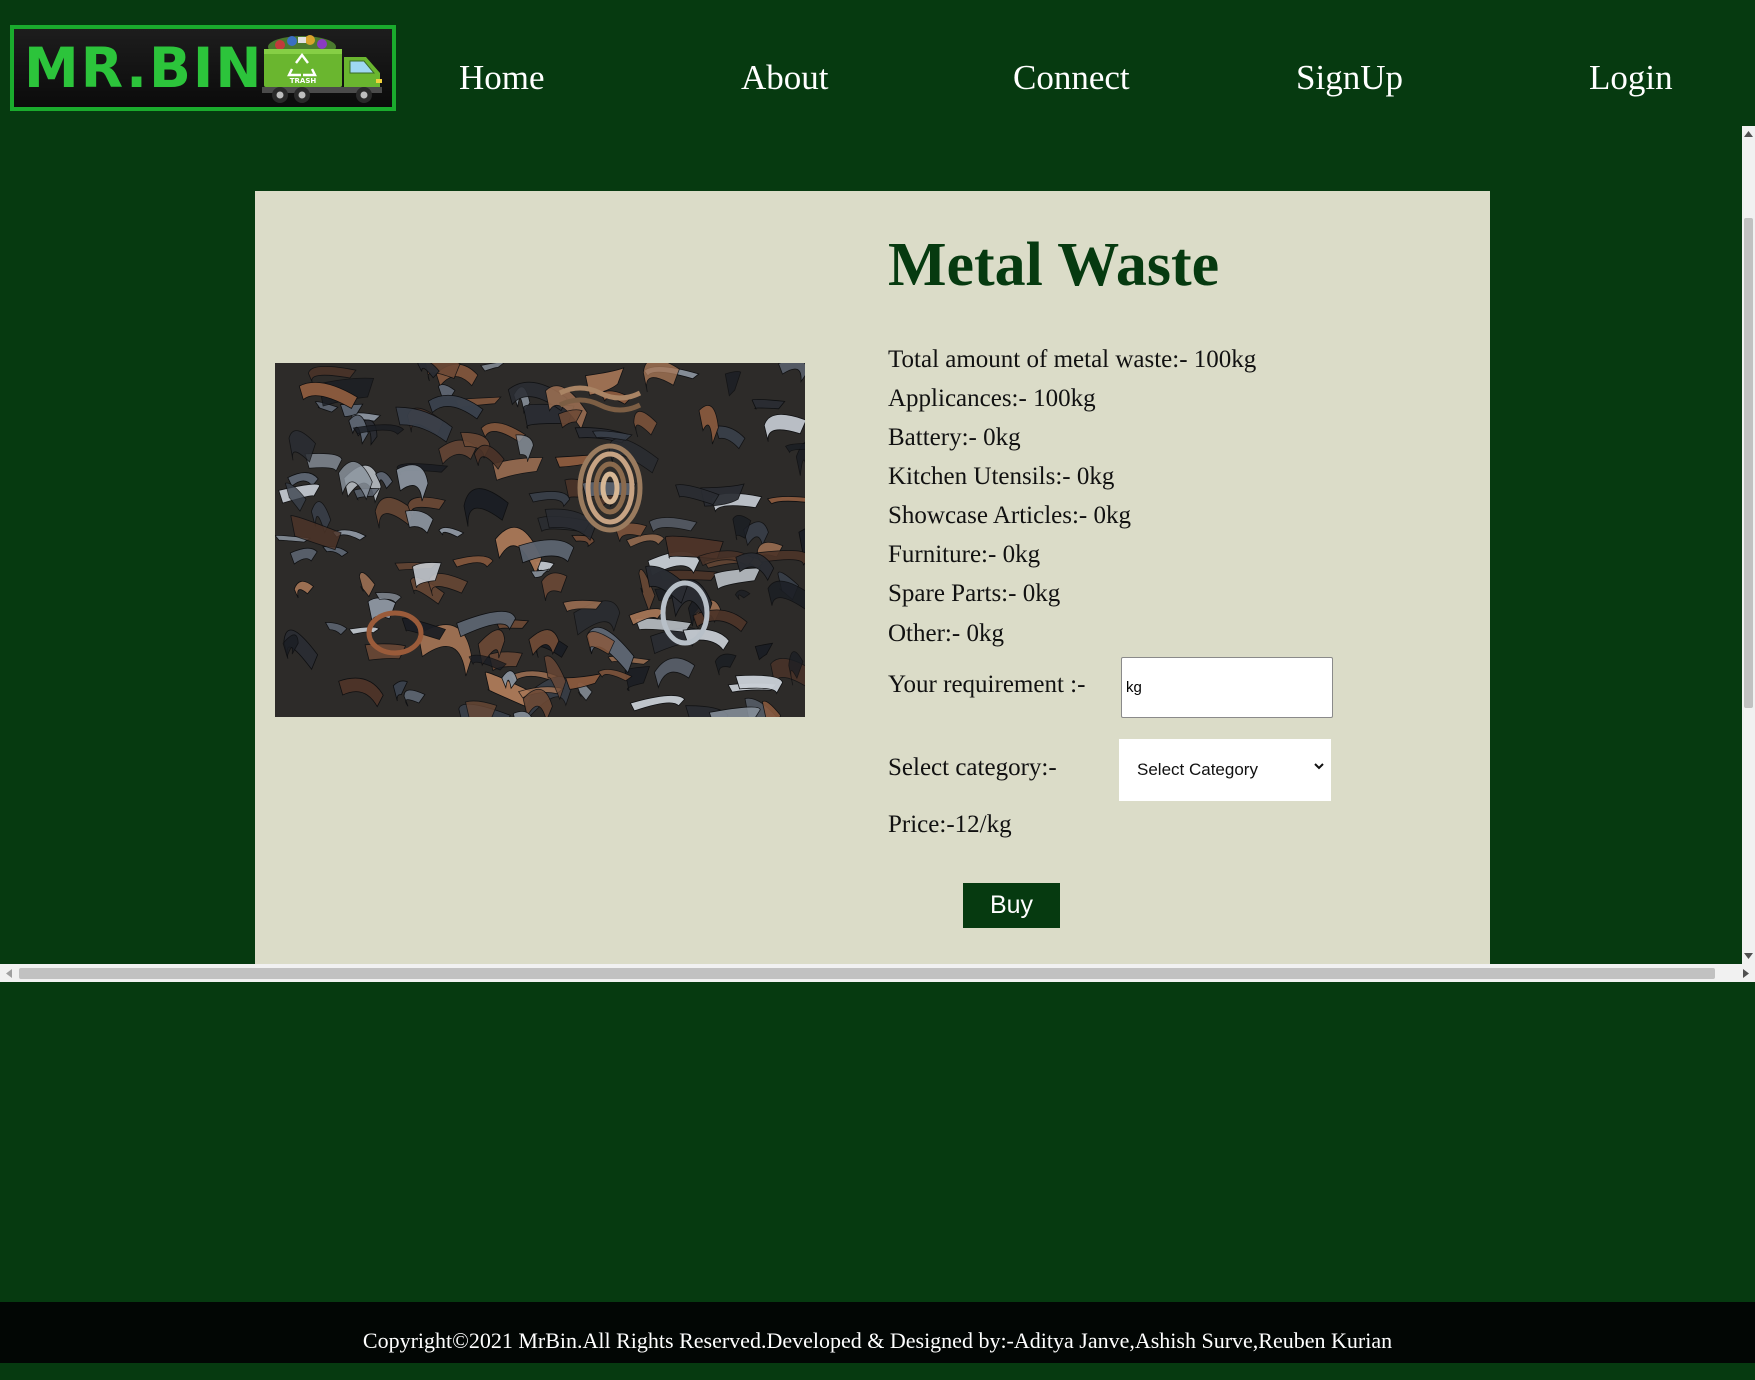 Image resolution: width=1755 pixels, height=1380 pixels. Describe the element at coordinates (992, 398) in the screenshot. I see `detail-appliances: Applicances:- 100kg` at that location.